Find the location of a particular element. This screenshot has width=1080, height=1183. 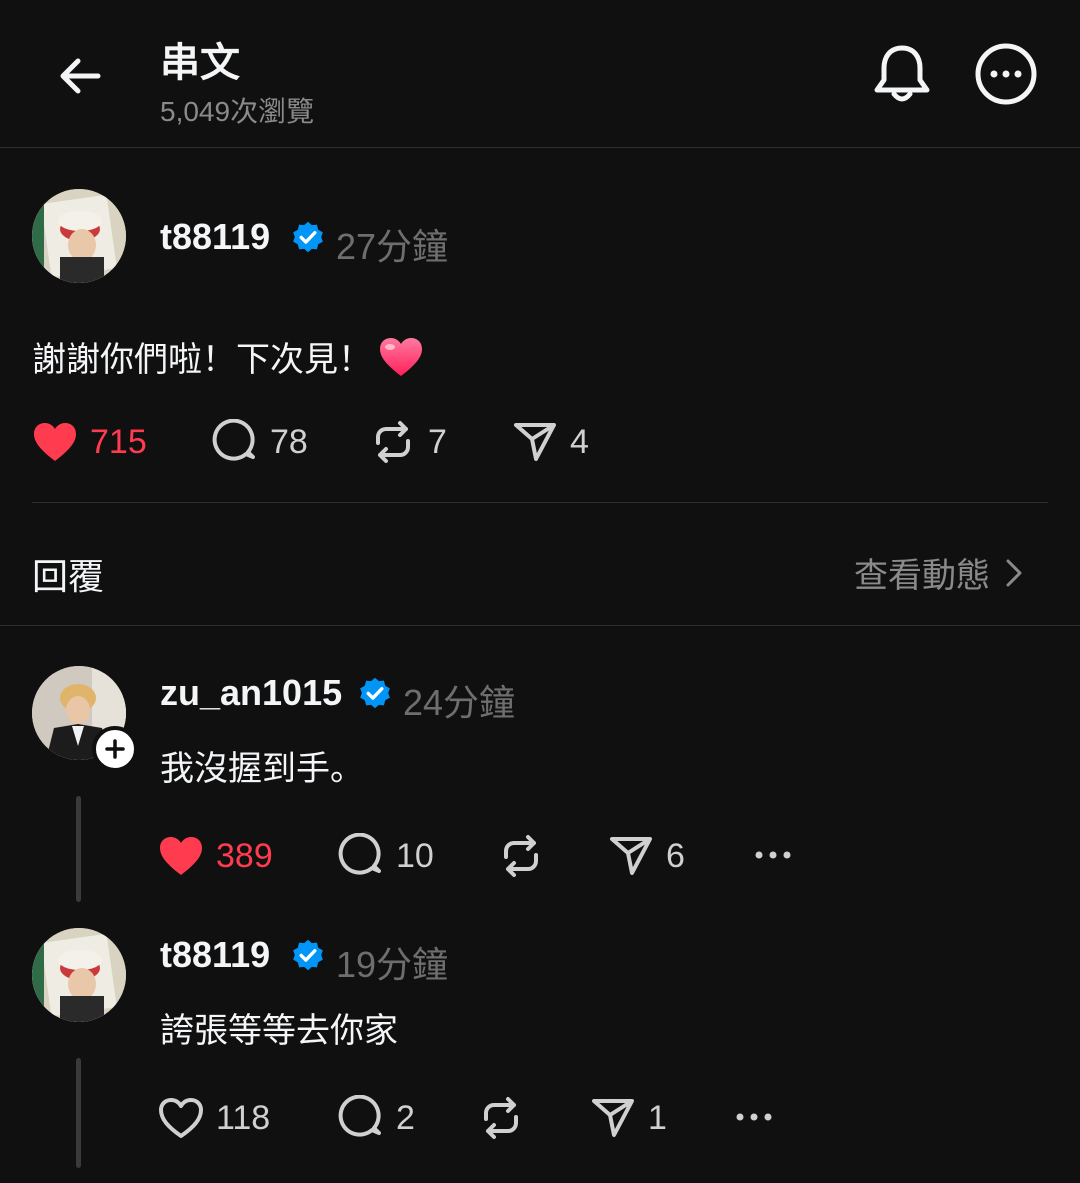

post-time: 27分鐘 is located at coordinates (392, 246).